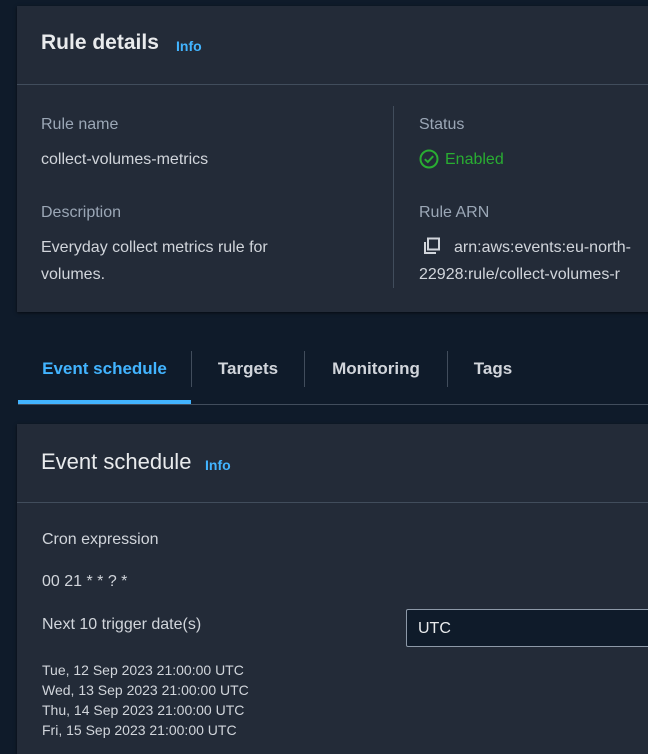 Image resolution: width=648 pixels, height=754 pixels. I want to click on timezone-select: UTC, so click(527, 628).